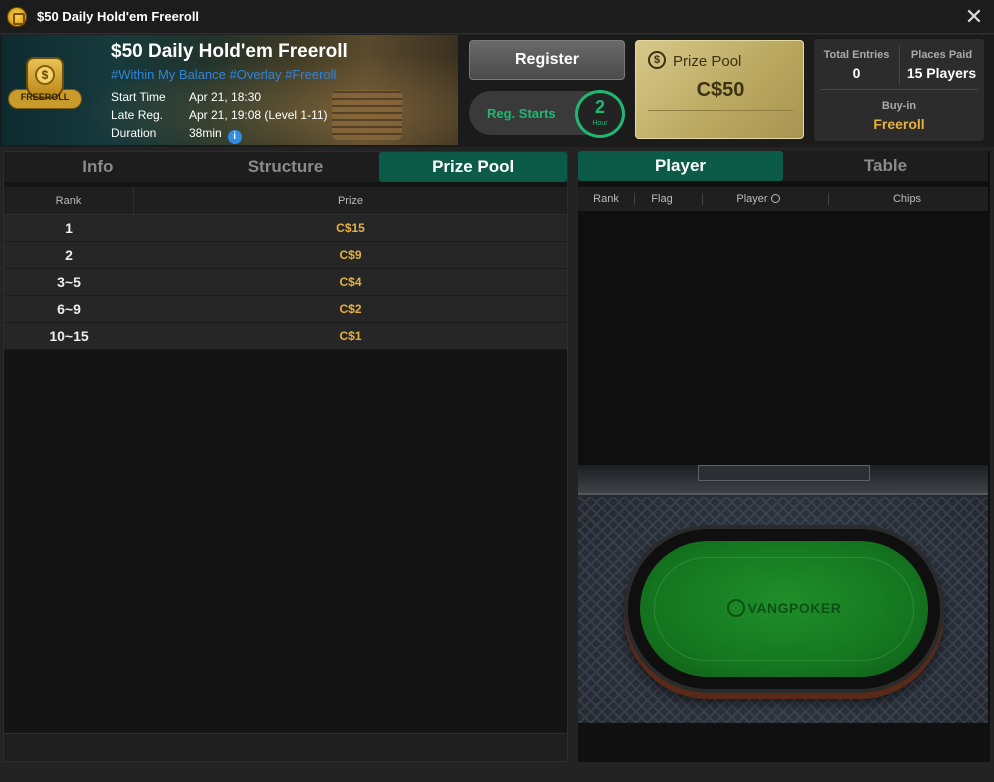 This screenshot has width=994, height=782. What do you see at coordinates (600, 123) in the screenshot?
I see `countdown-unit: Hour` at bounding box center [600, 123].